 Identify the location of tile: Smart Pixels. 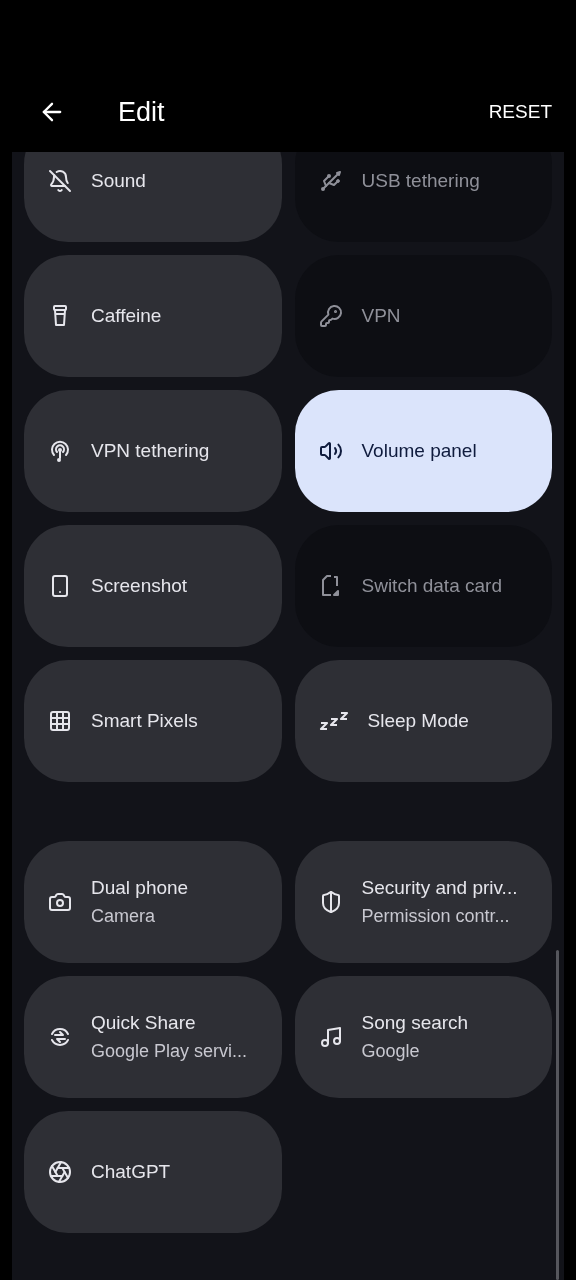
(153, 721).